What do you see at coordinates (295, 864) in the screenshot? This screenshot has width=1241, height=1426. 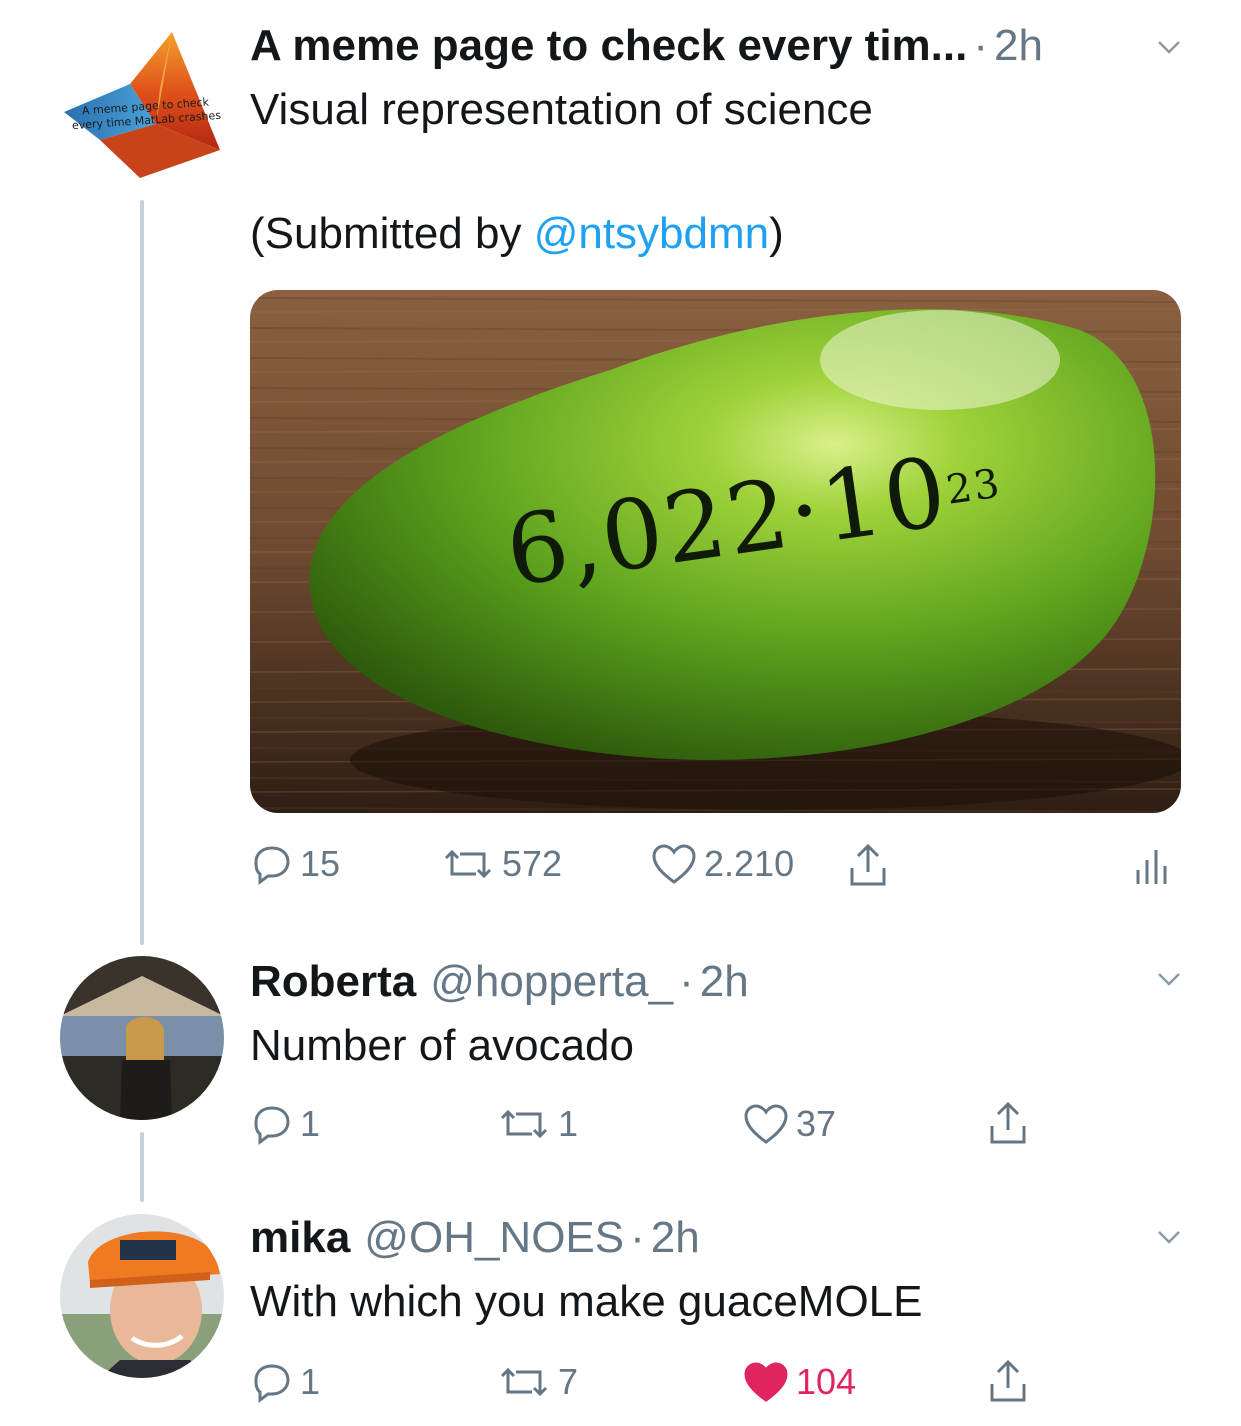 I see `reply-button: 15` at bounding box center [295, 864].